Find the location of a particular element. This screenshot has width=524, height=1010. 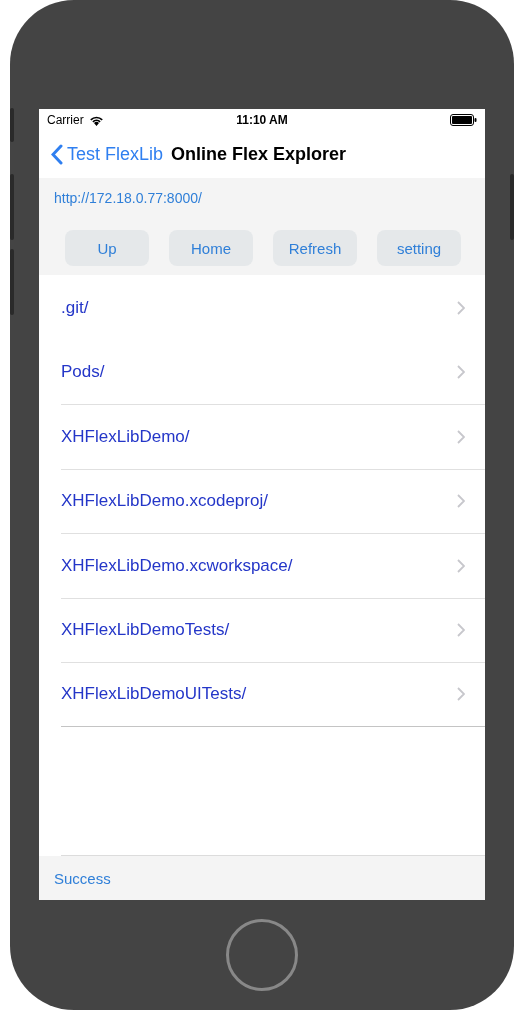

nav-title: Online Flex Explorer is located at coordinates (259, 154).